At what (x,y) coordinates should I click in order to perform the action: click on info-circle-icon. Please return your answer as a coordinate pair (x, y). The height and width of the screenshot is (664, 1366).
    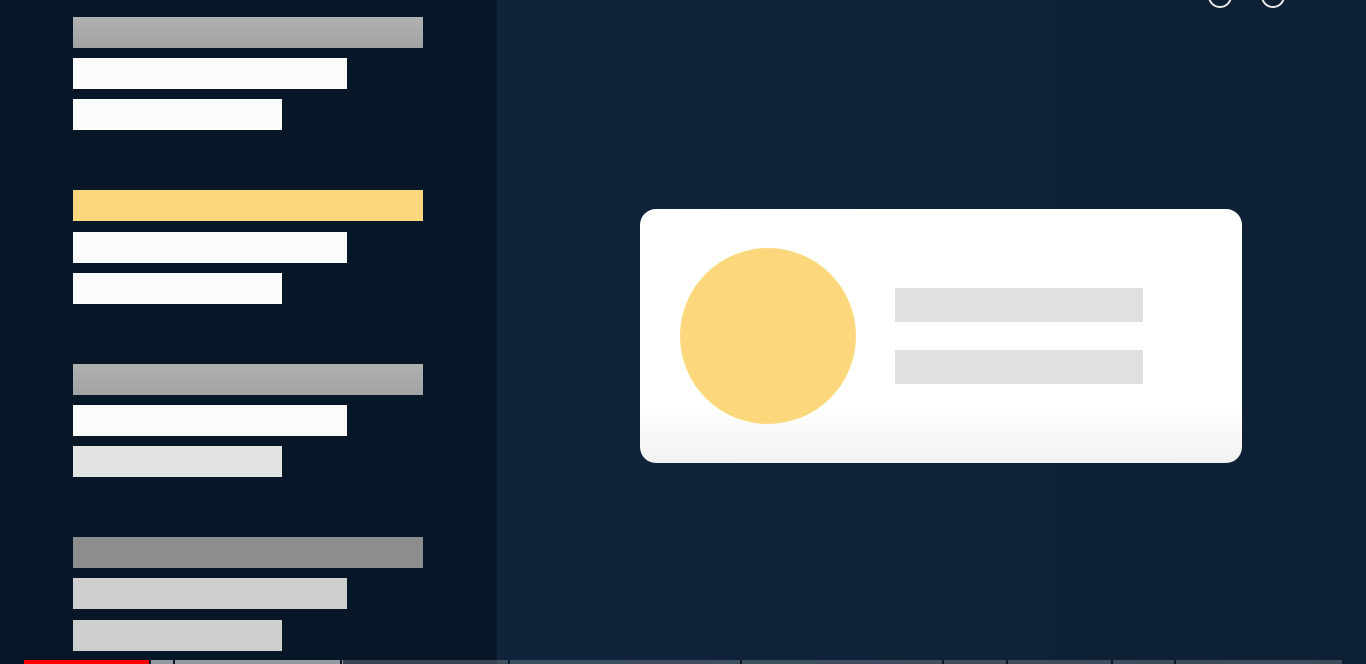
    Looking at the image, I should click on (1273, 4).